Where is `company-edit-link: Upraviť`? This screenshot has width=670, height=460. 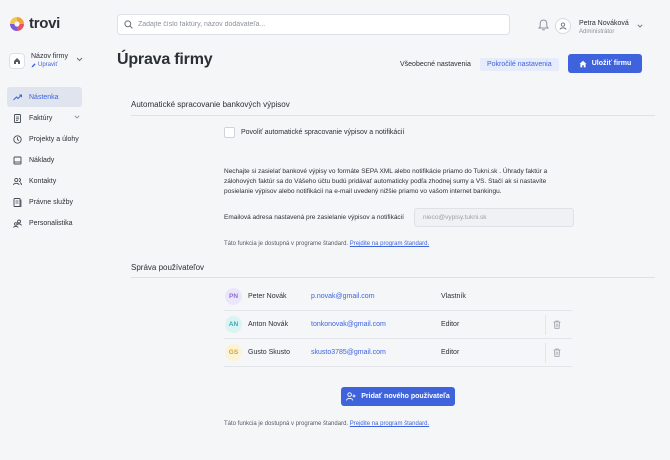
company-edit-link: Upraviť is located at coordinates (49, 65).